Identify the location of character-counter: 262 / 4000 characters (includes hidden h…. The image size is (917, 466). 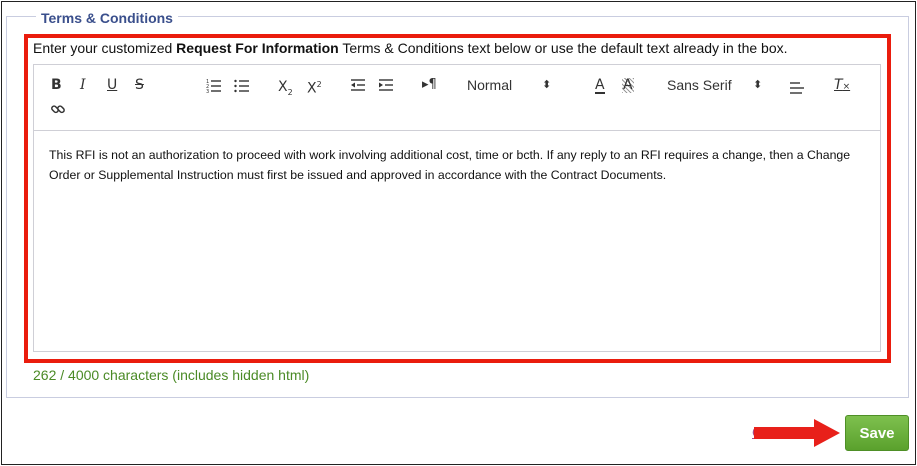
(171, 375).